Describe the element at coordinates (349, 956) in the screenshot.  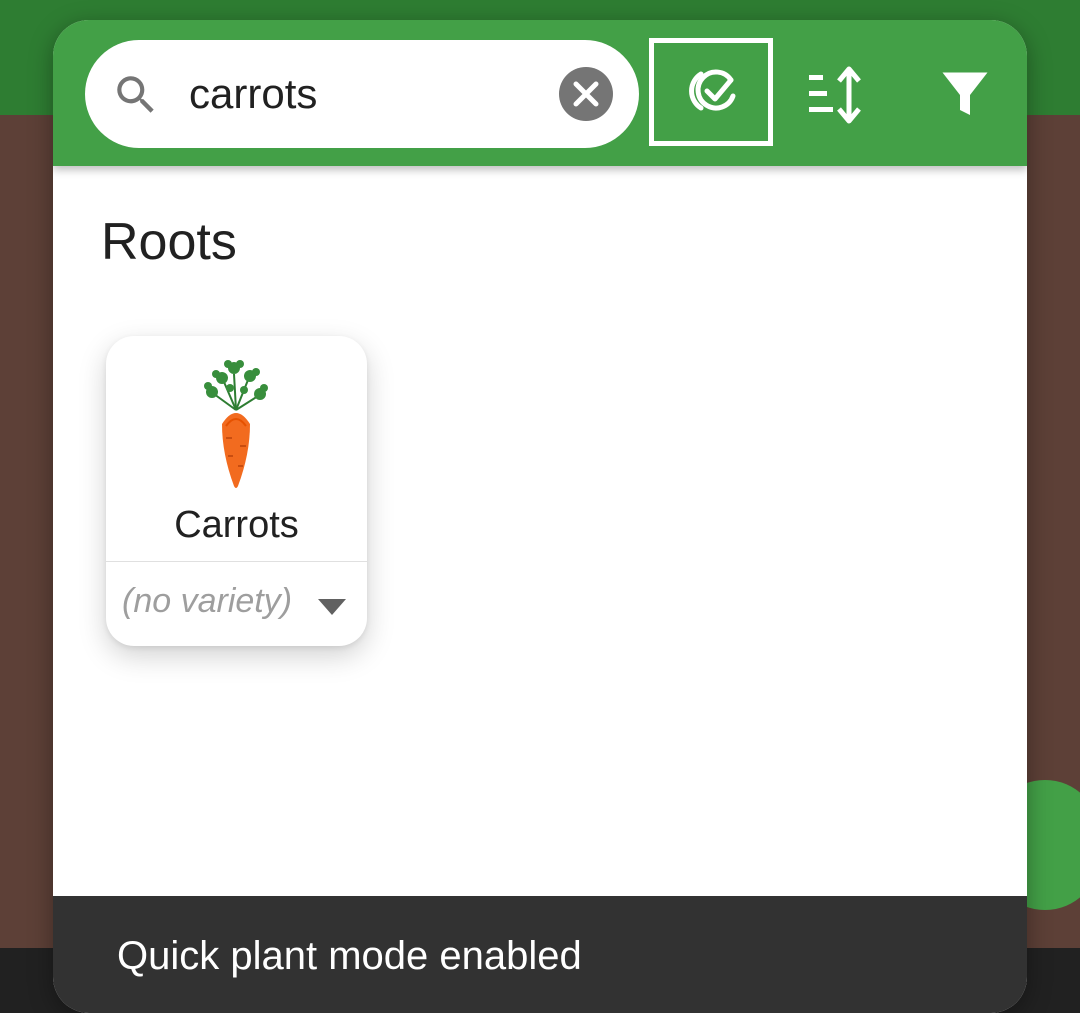
I see `snackbar-message: Quick plant mode enabled` at that location.